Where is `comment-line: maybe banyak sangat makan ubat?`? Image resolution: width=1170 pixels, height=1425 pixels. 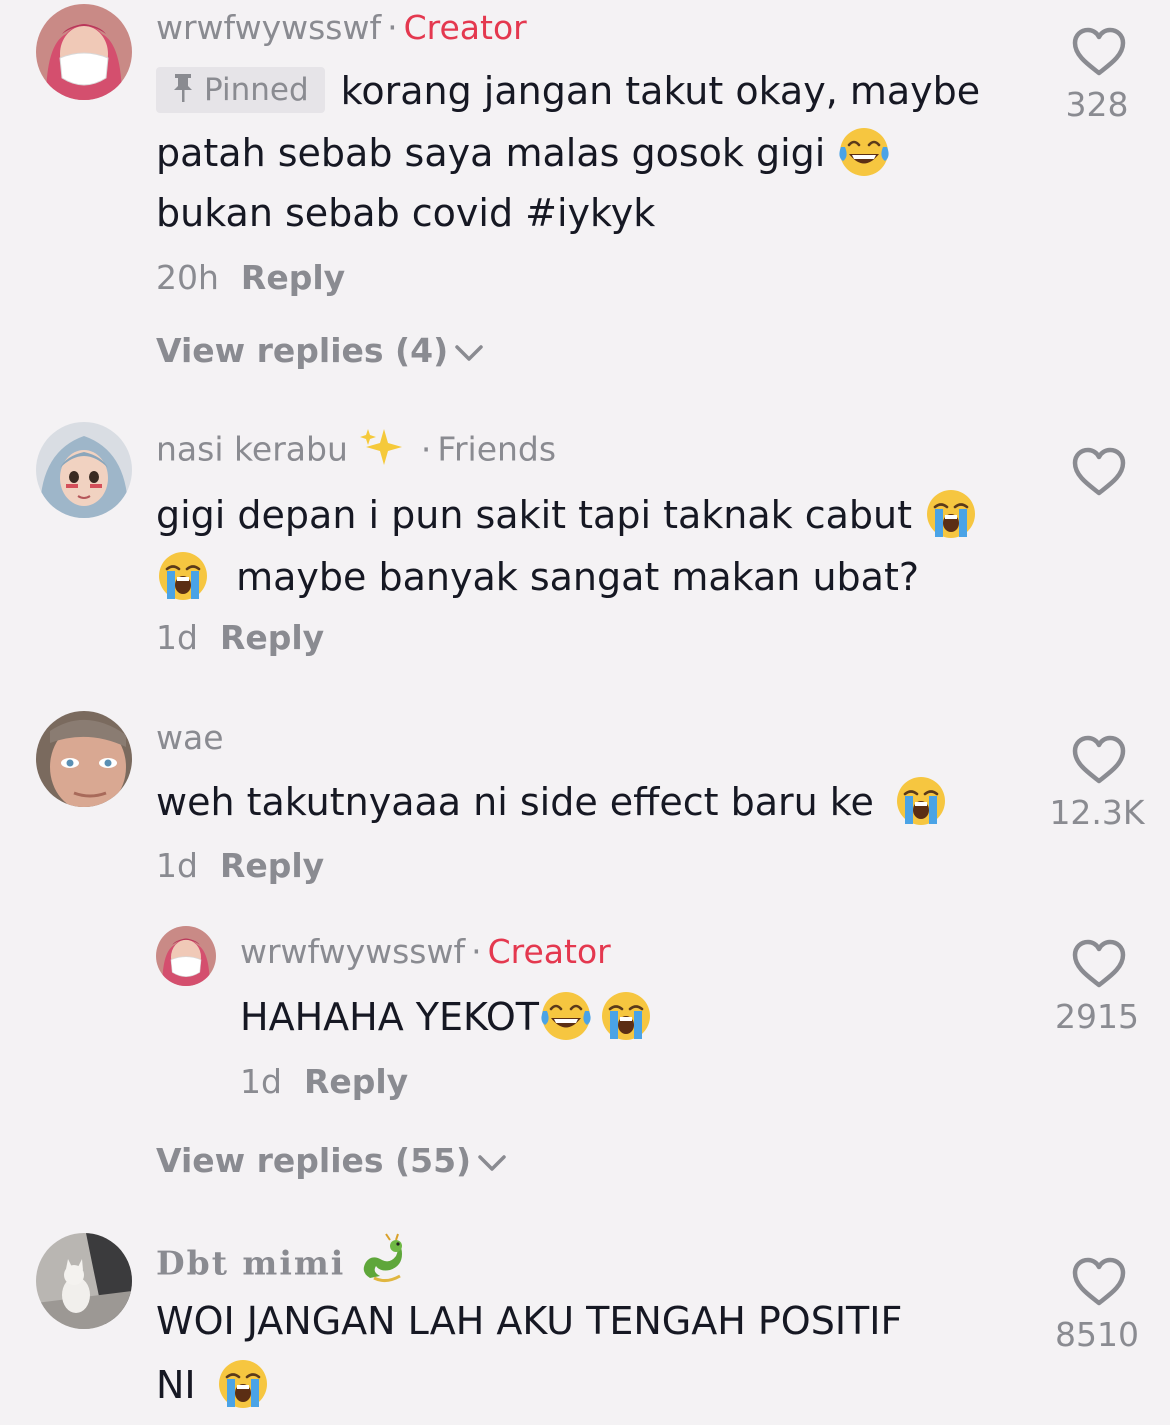
comment-line: maybe banyak sangat makan ubat? is located at coordinates (578, 577).